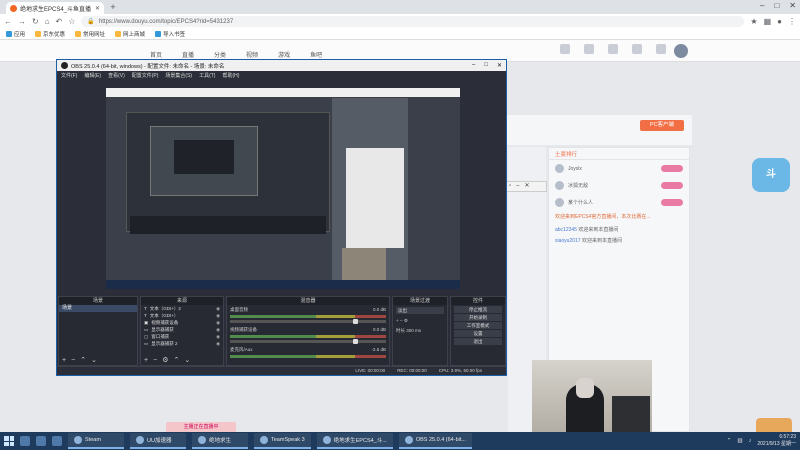 The width and height of the screenshot is (800, 450). Describe the element at coordinates (478, 317) in the screenshot. I see `start-recording-button: 开始录制` at that location.